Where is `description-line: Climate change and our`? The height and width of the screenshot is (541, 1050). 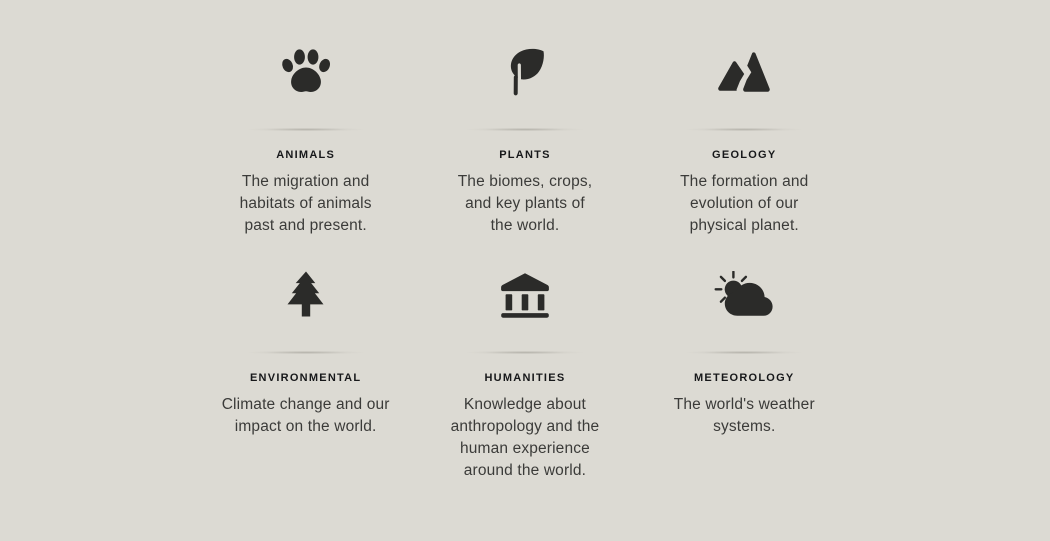
description-line: Climate change and our is located at coordinates (305, 404).